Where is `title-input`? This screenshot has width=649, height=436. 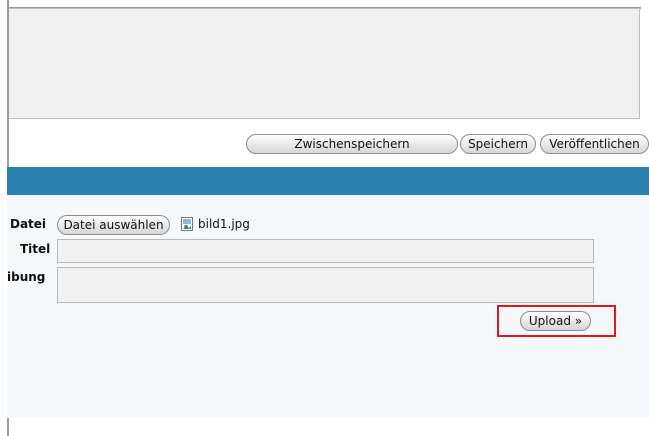
title-input is located at coordinates (325, 251).